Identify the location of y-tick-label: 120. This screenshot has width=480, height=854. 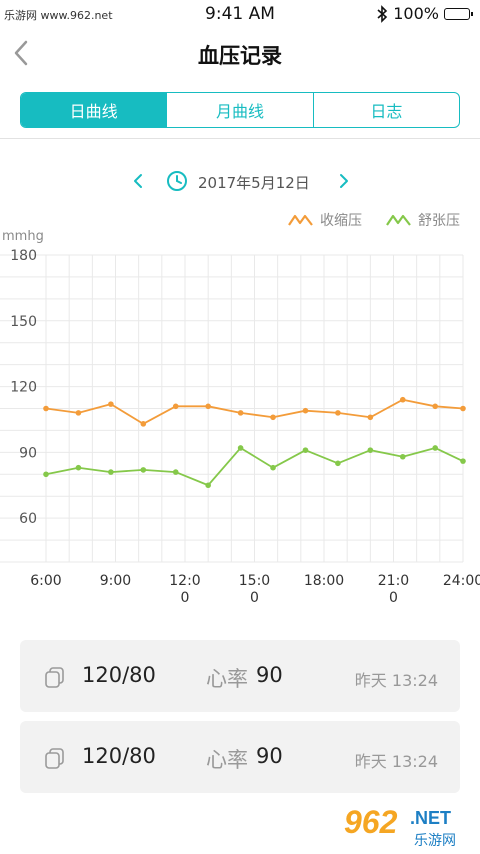
(23, 388).